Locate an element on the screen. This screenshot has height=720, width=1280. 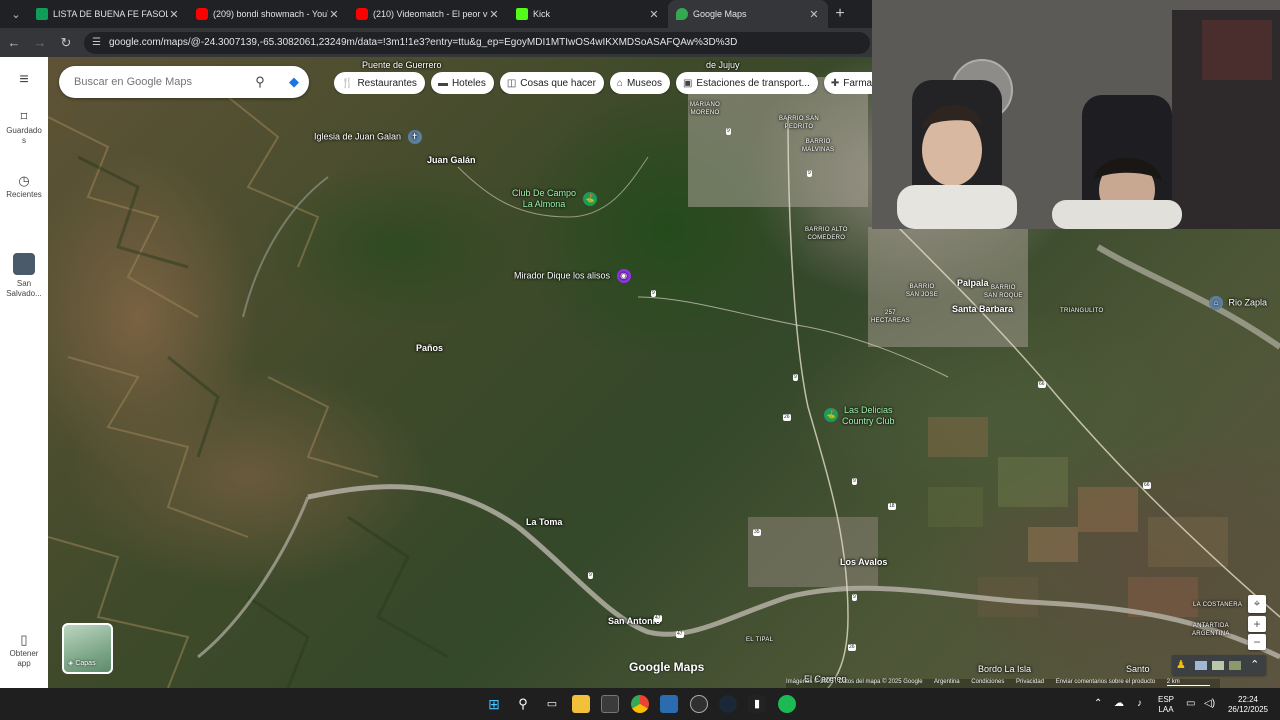
place-label: Santo is located at coordinates (1138, 669).